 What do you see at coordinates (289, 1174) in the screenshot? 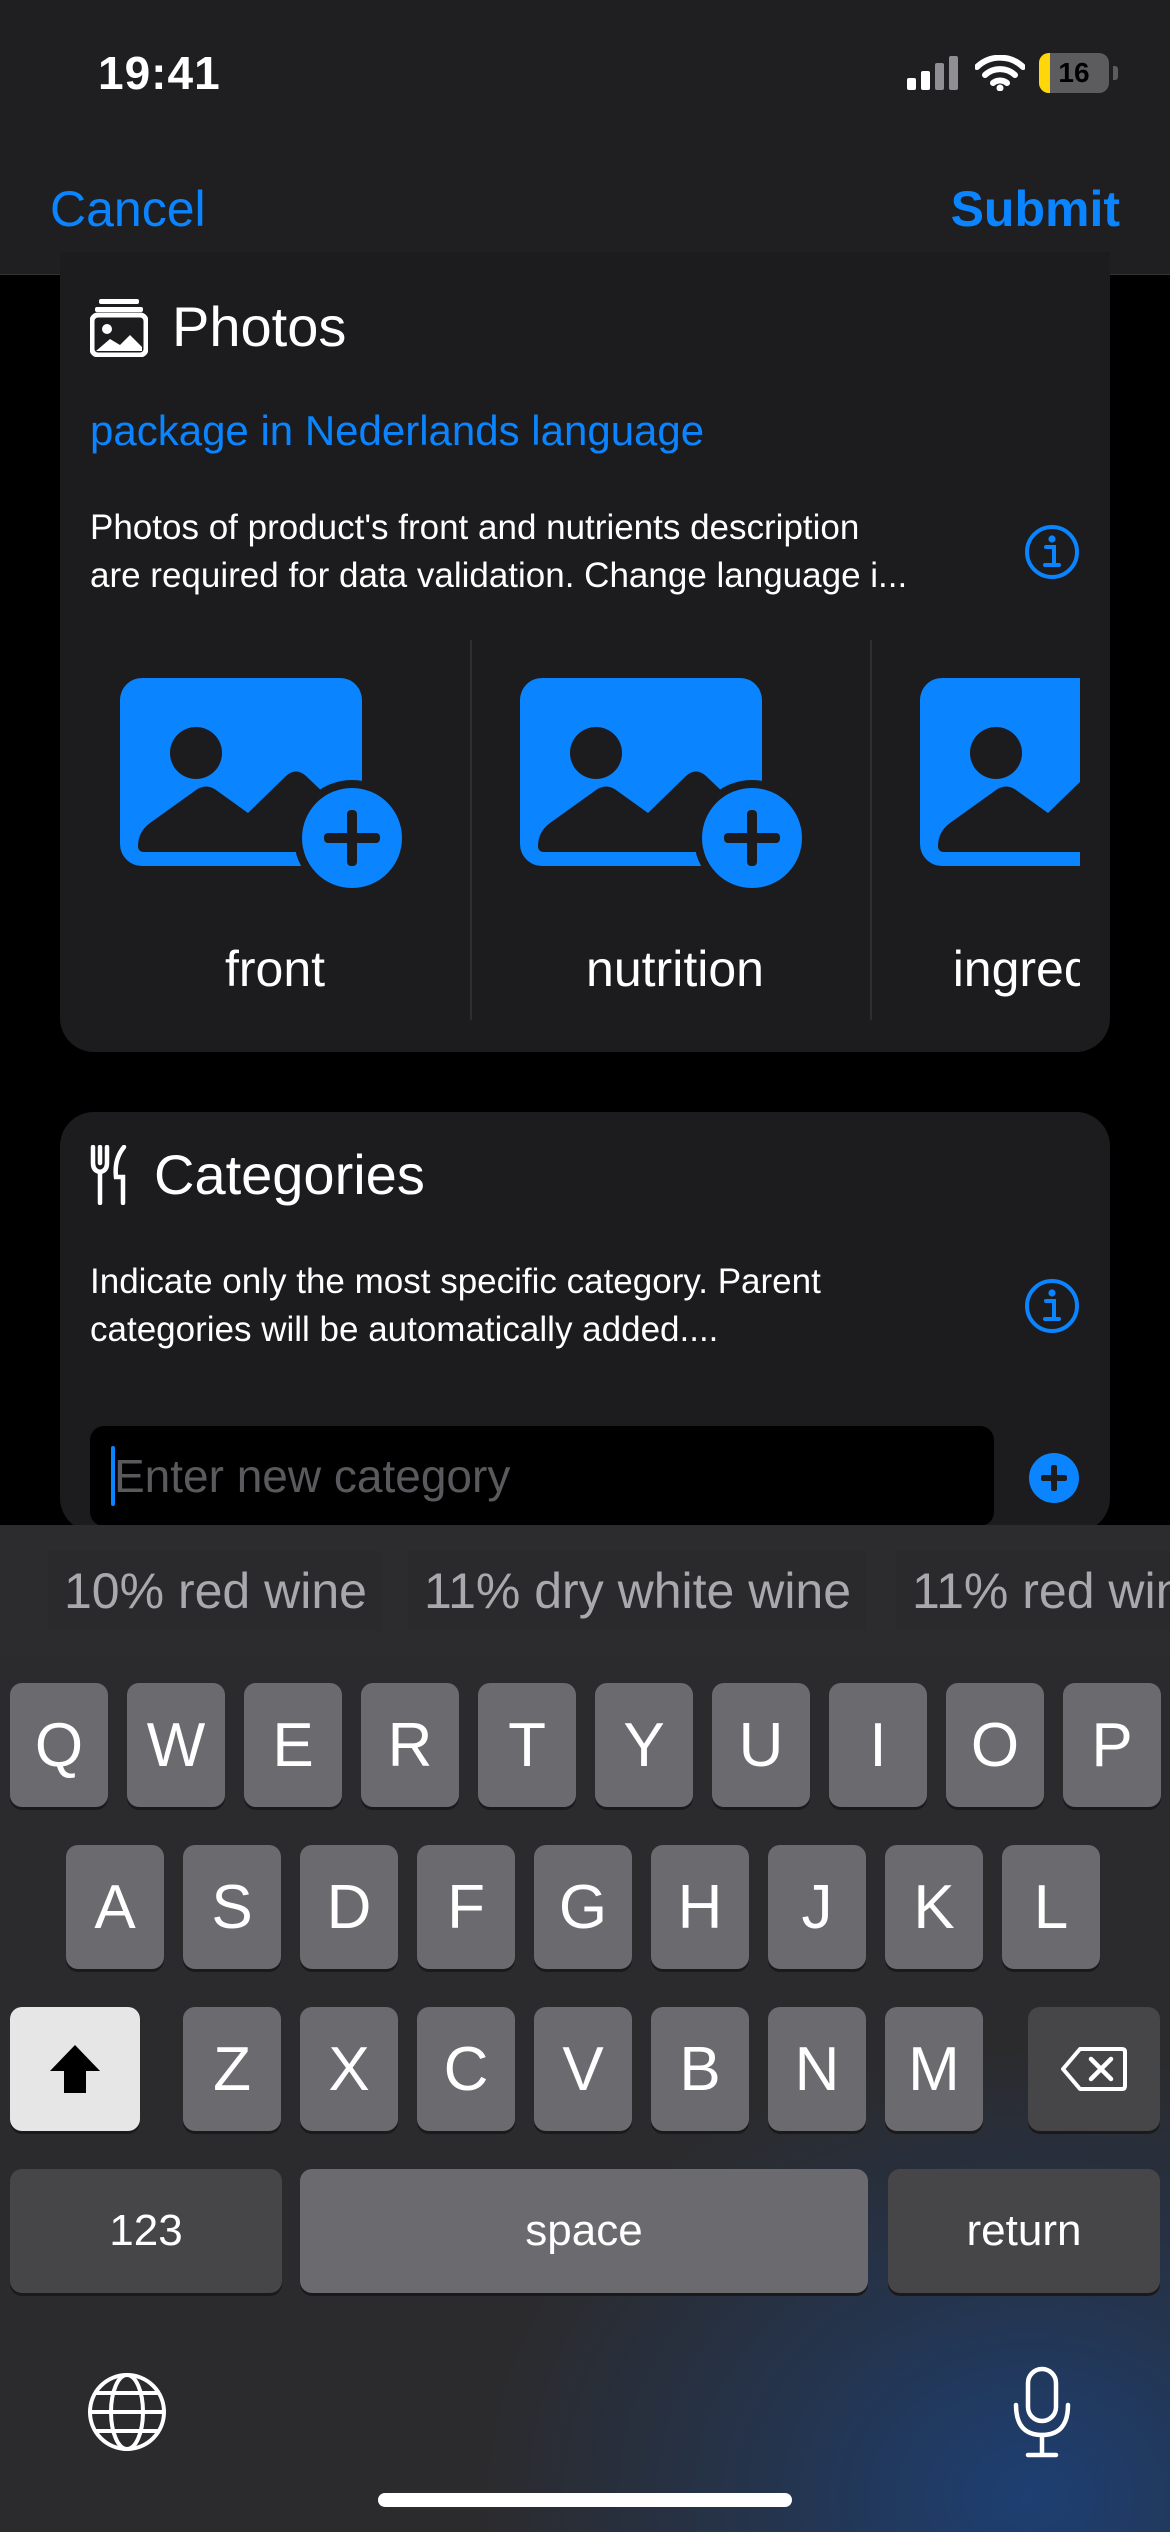
I see `categories-title: Categories` at bounding box center [289, 1174].